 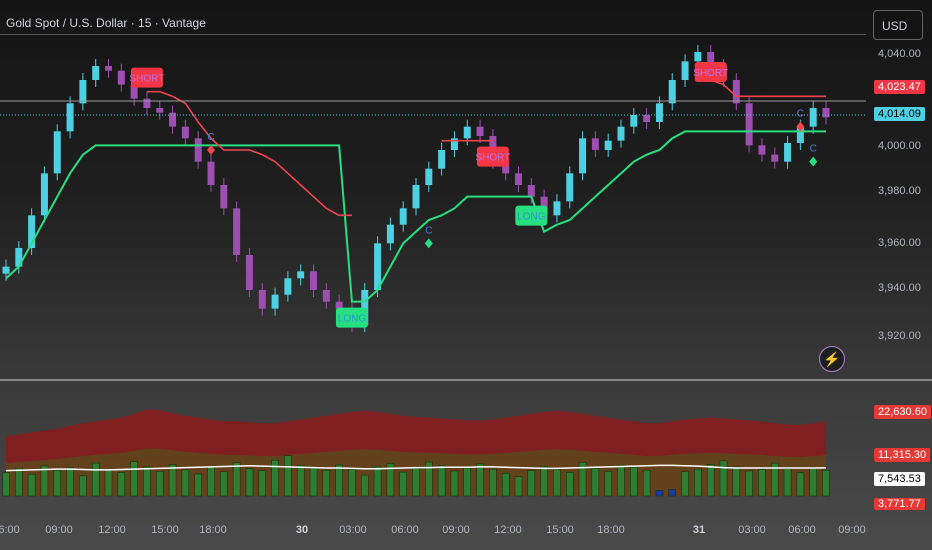 What do you see at coordinates (428, 243) in the screenshot?
I see `close-long-marker` at bounding box center [428, 243].